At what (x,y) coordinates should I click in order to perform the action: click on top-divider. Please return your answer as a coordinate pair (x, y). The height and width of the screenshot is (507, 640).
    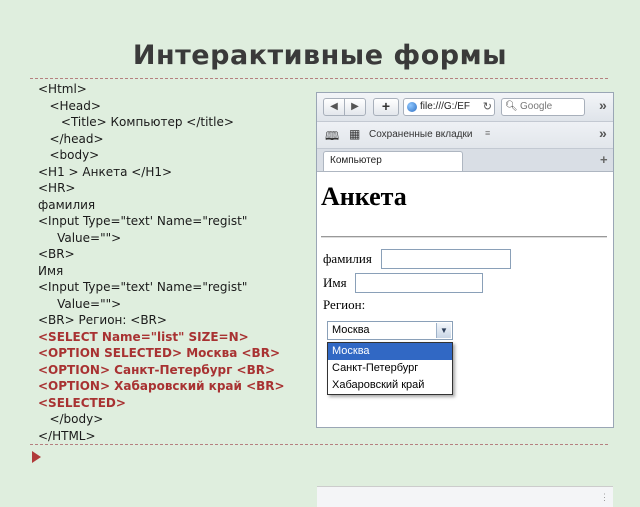
    Looking at the image, I should click on (319, 78).